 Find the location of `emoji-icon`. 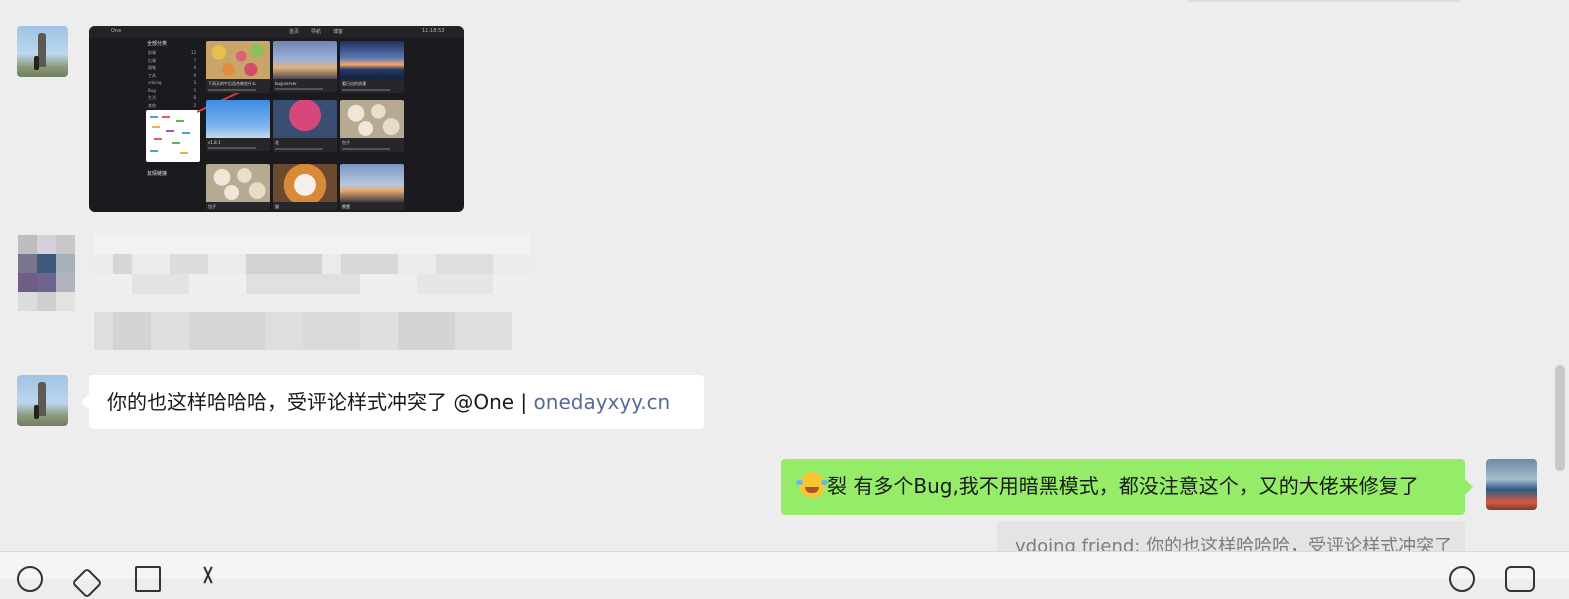

emoji-icon is located at coordinates (30, 579).